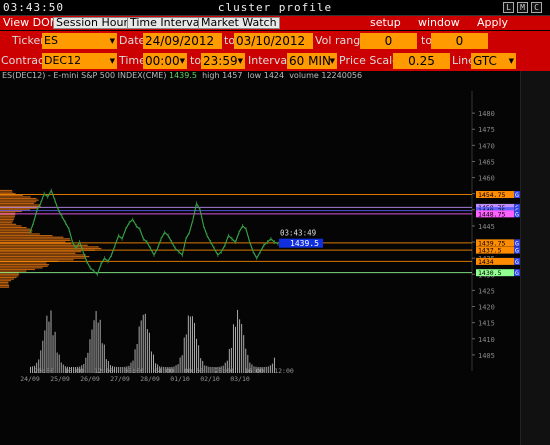  I want to click on window-button-c: C, so click(536, 7).